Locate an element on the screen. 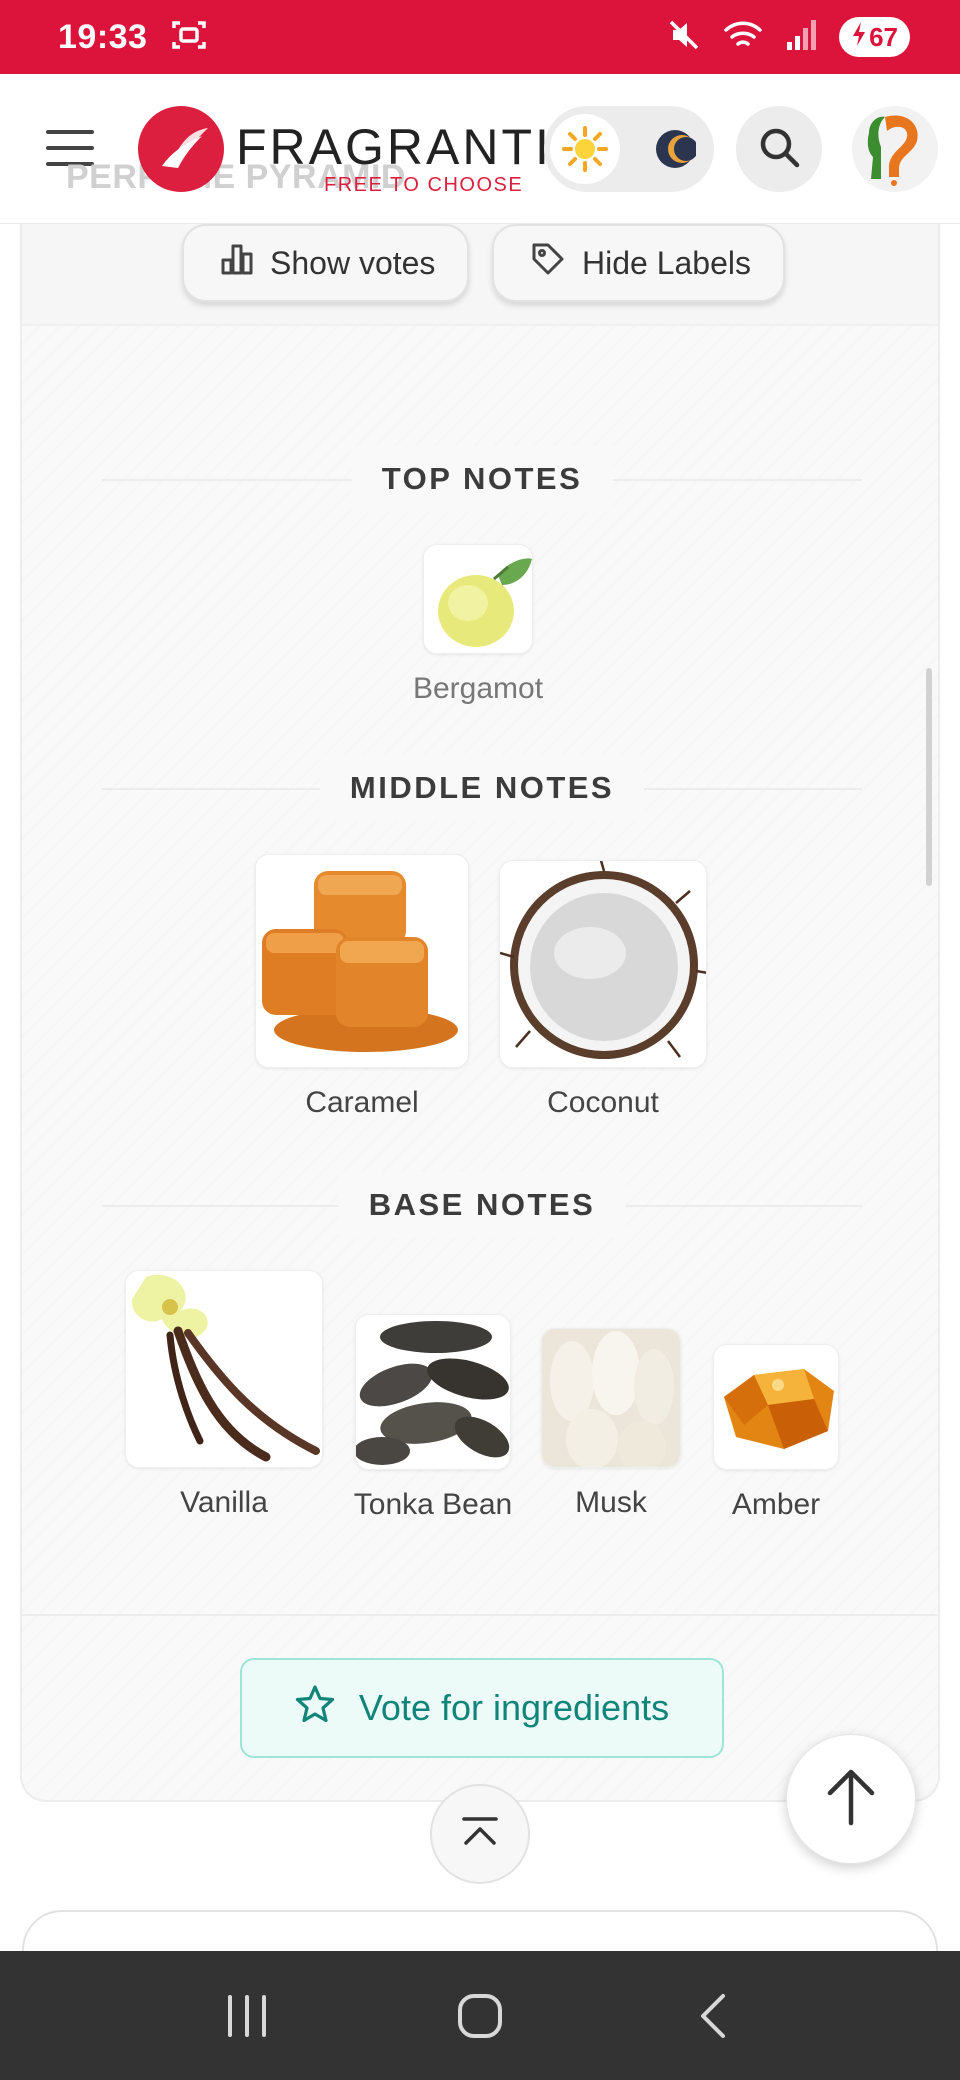  note-bergamot: Bergamot is located at coordinates (478, 625).